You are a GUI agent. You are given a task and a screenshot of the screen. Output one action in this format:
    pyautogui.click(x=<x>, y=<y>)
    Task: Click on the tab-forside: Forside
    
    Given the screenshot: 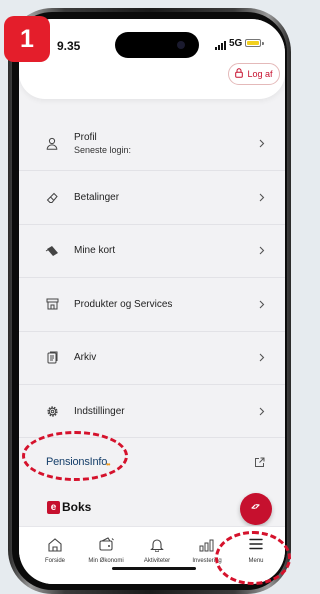 What is the action you would take?
    pyautogui.click(x=55, y=549)
    